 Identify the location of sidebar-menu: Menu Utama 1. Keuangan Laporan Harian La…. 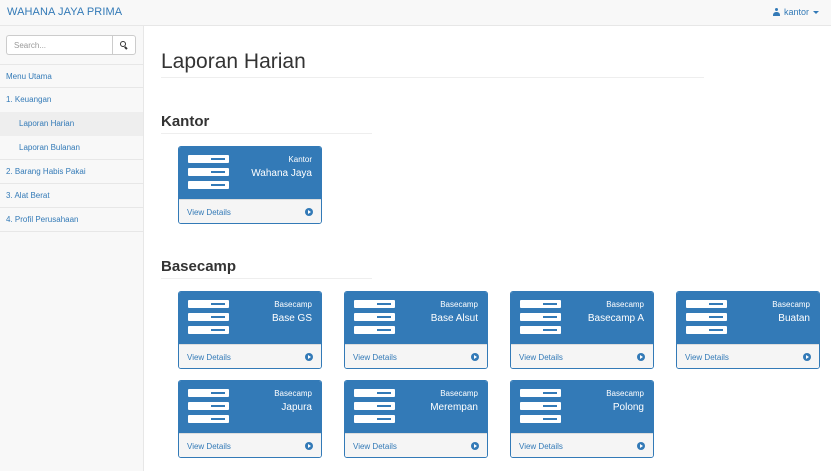
(71, 148).